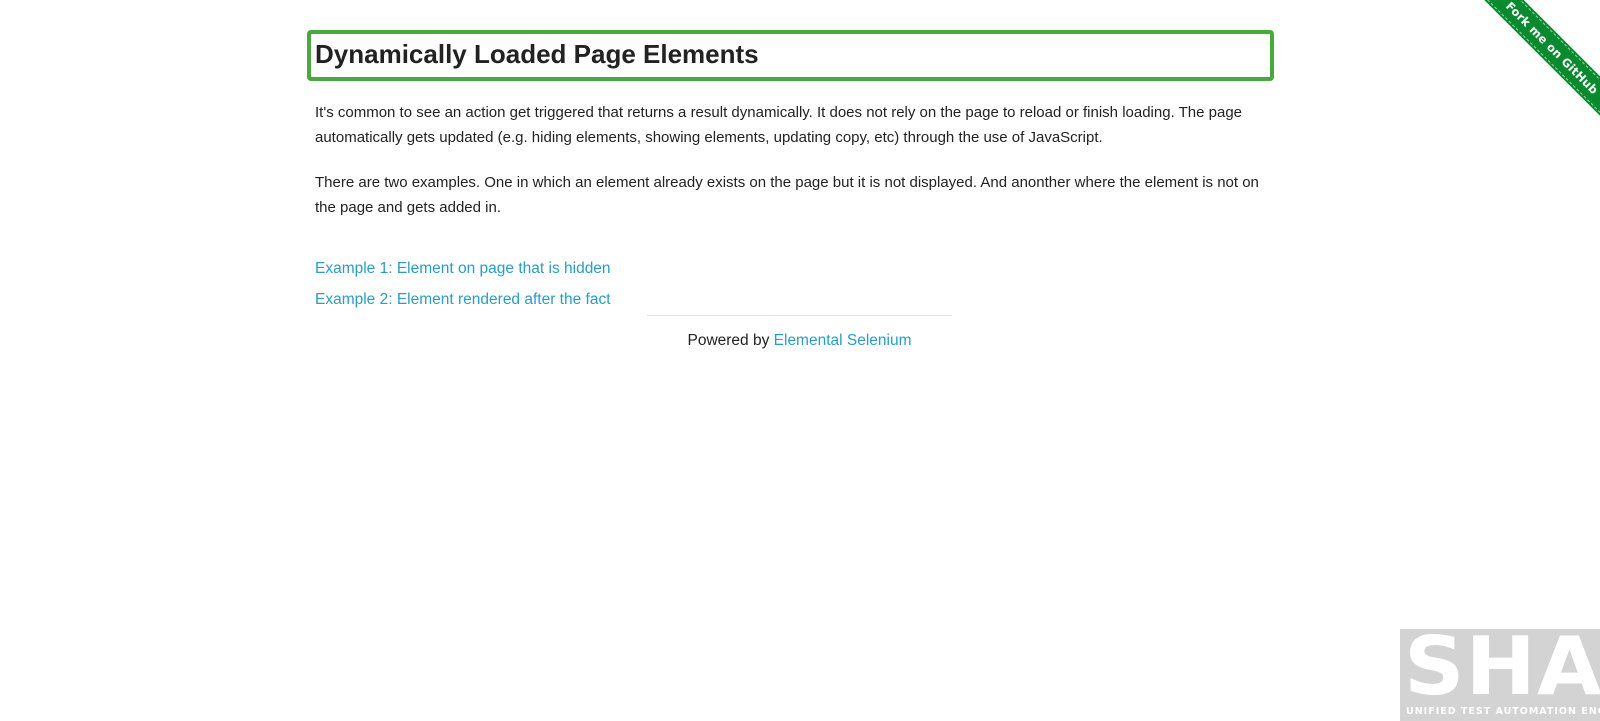 The image size is (1600, 721). What do you see at coordinates (1551, 48) in the screenshot?
I see `fork-on-github-link: Fork me on GitHub` at bounding box center [1551, 48].